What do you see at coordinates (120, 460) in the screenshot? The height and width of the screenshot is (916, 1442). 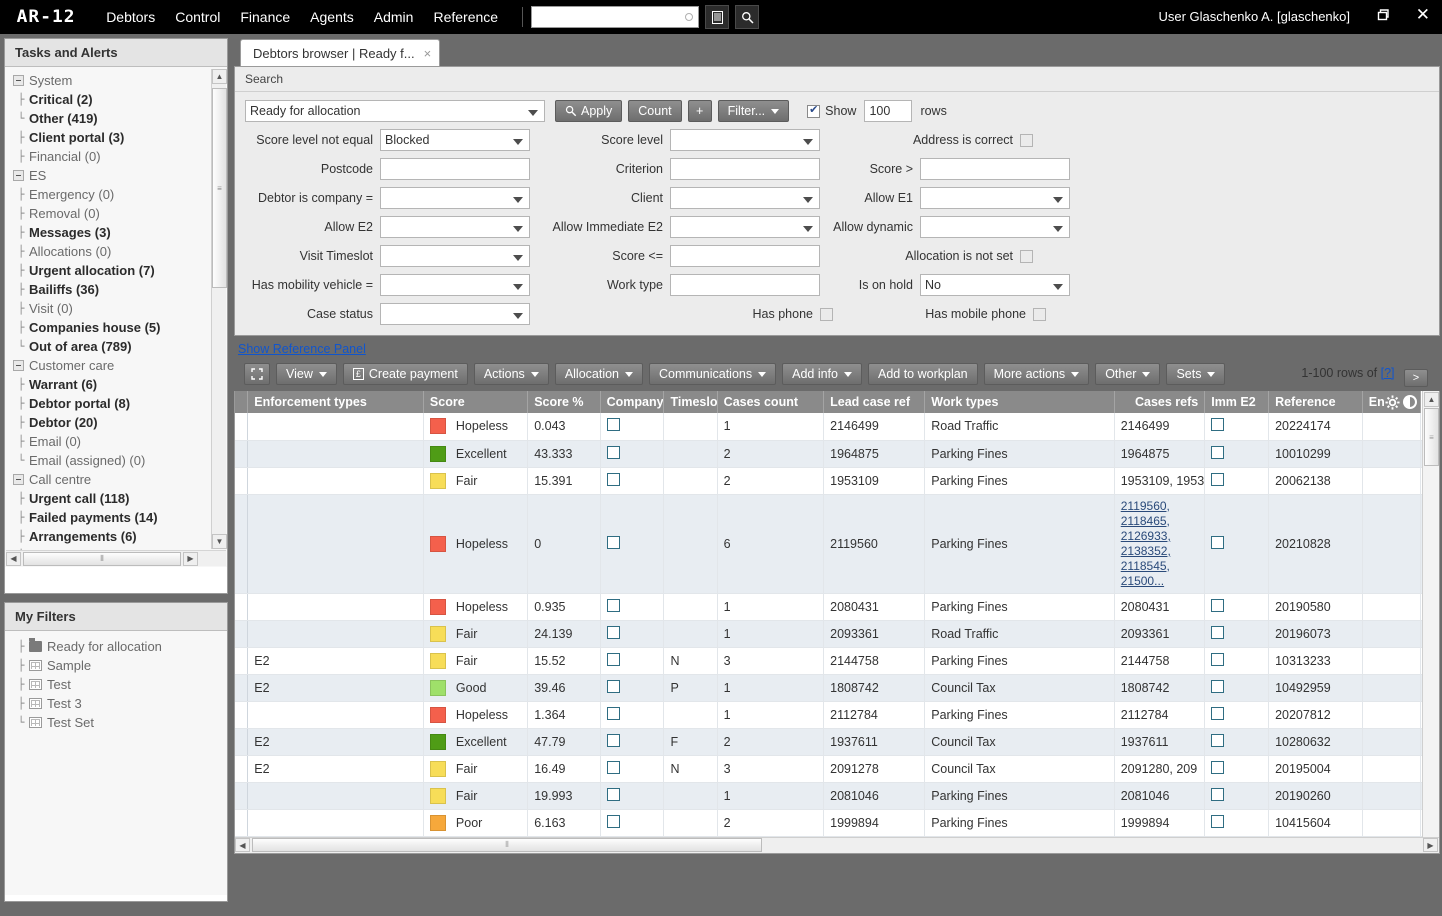 I see `tasks-tree-item: └ Email (assigned) (0)` at bounding box center [120, 460].